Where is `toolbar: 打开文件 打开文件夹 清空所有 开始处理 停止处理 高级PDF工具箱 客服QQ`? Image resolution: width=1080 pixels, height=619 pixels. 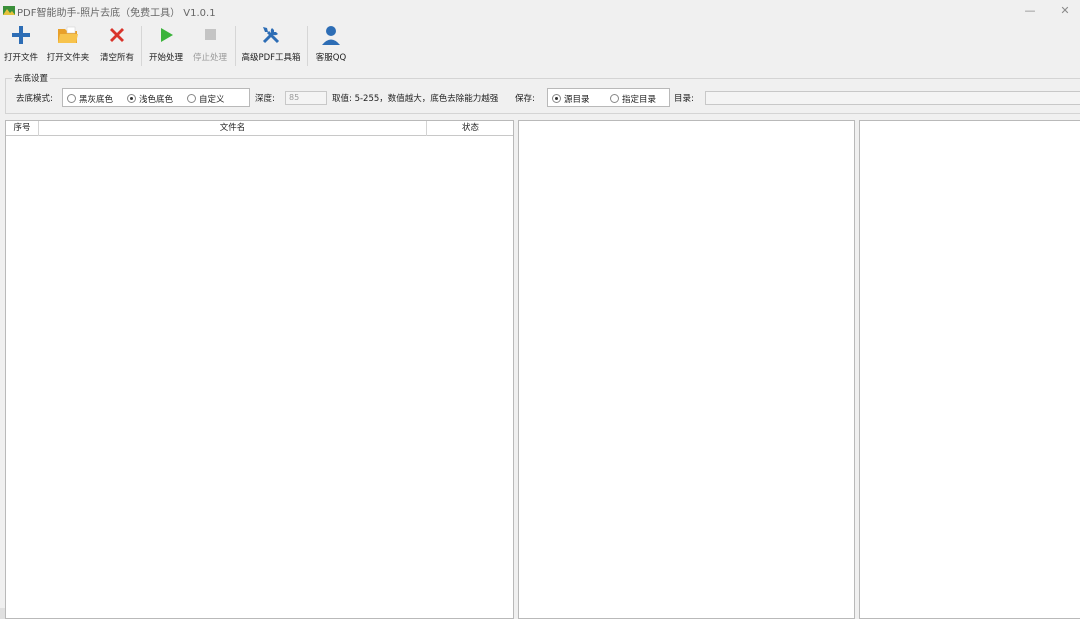 toolbar: 打开文件 打开文件夹 清空所有 开始处理 停止处理 高级PDF工具箱 客服QQ is located at coordinates (540, 45).